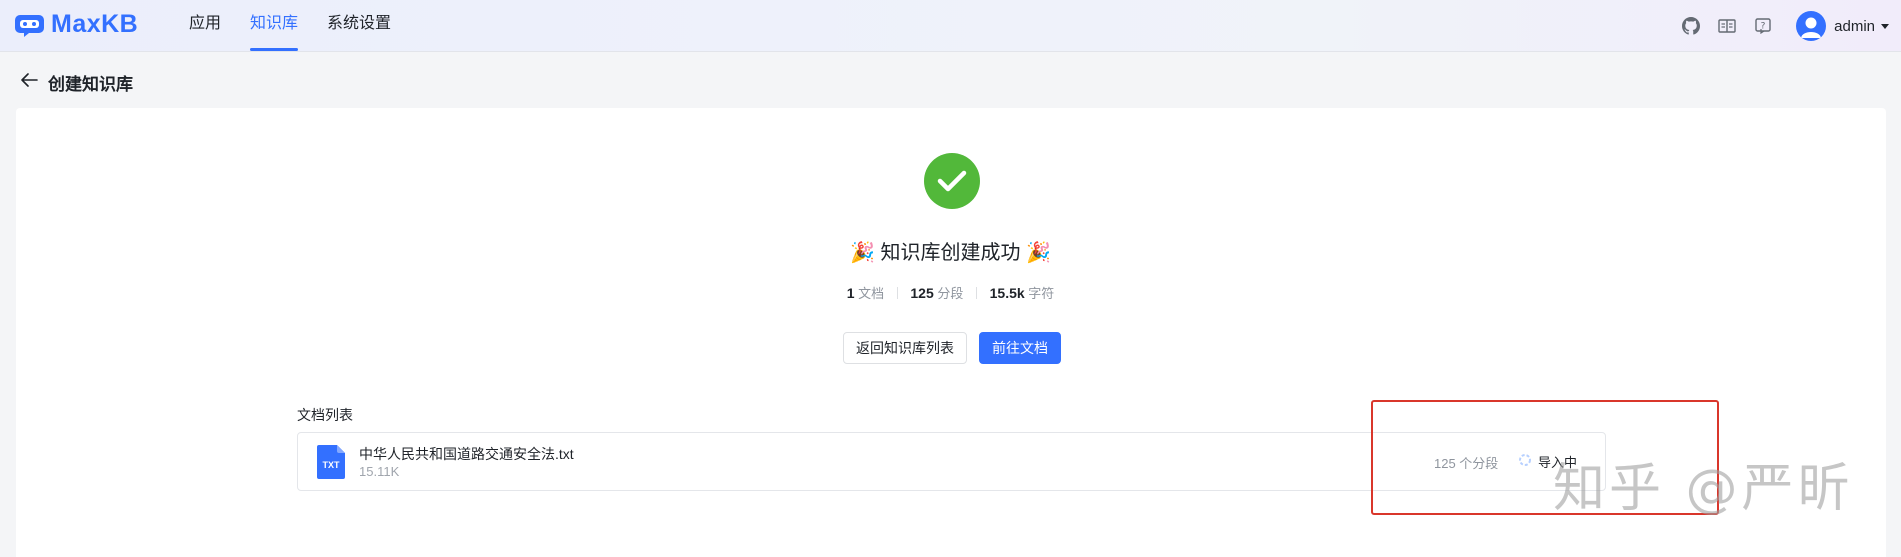 This screenshot has width=1901, height=557. I want to click on nav-item-settings: 系统设置, so click(359, 26).